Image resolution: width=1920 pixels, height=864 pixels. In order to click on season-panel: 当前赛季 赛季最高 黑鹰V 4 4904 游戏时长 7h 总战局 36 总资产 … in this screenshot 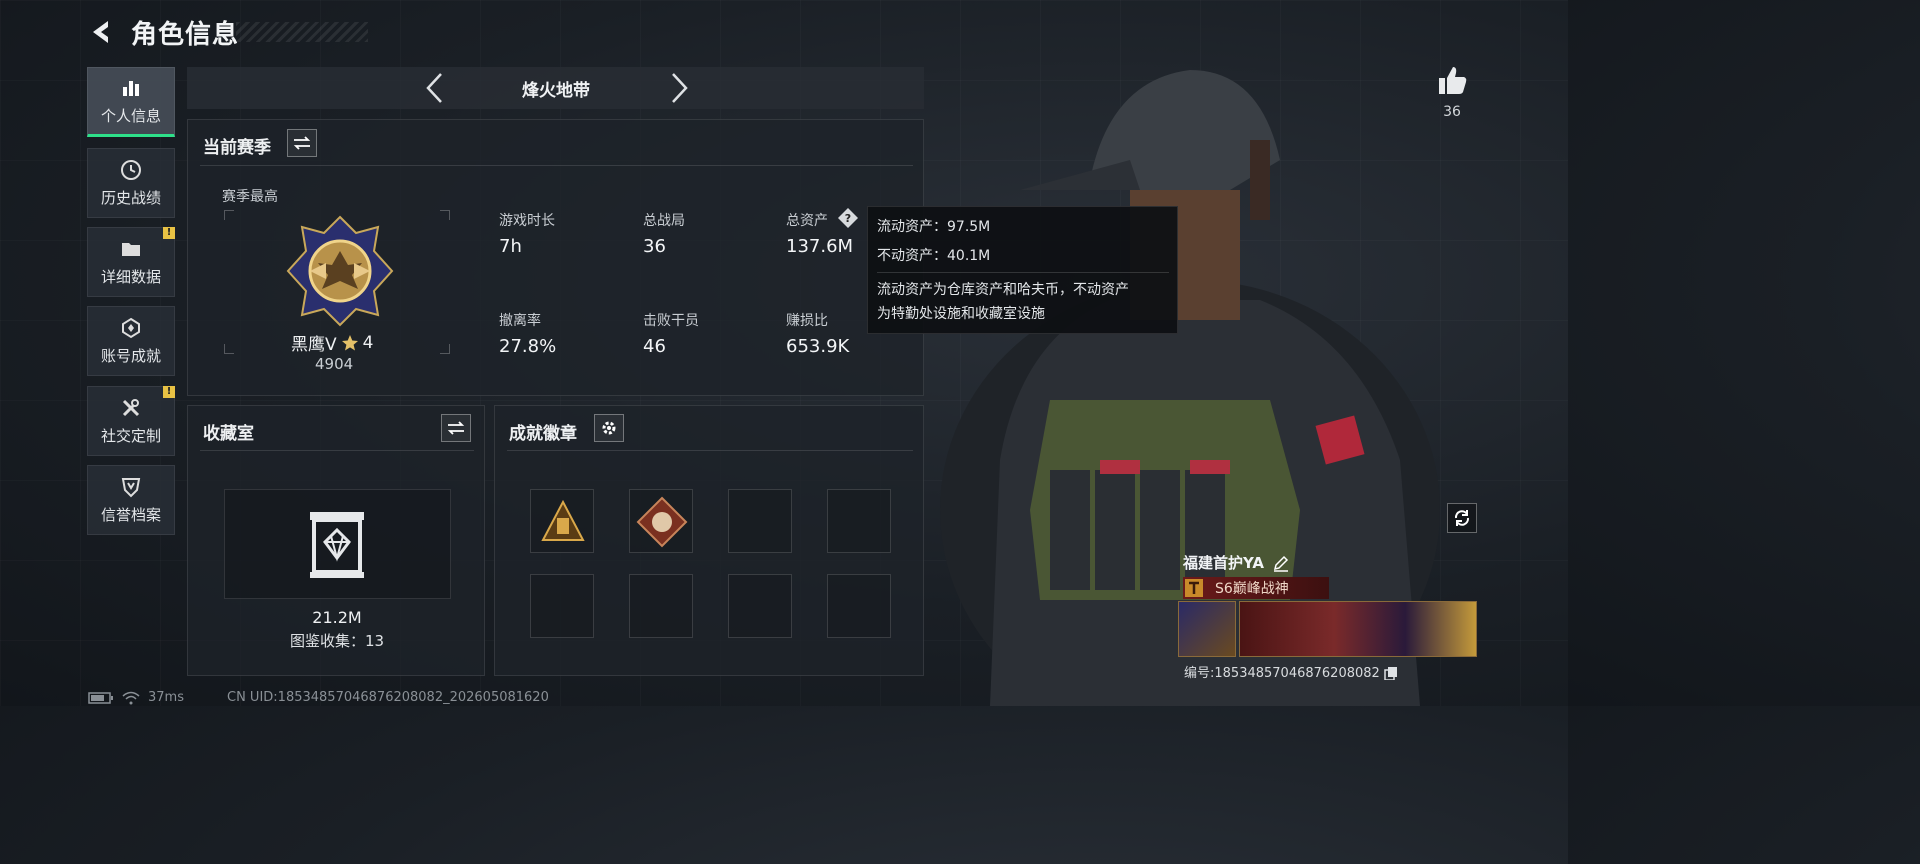, I will do `click(555, 257)`.